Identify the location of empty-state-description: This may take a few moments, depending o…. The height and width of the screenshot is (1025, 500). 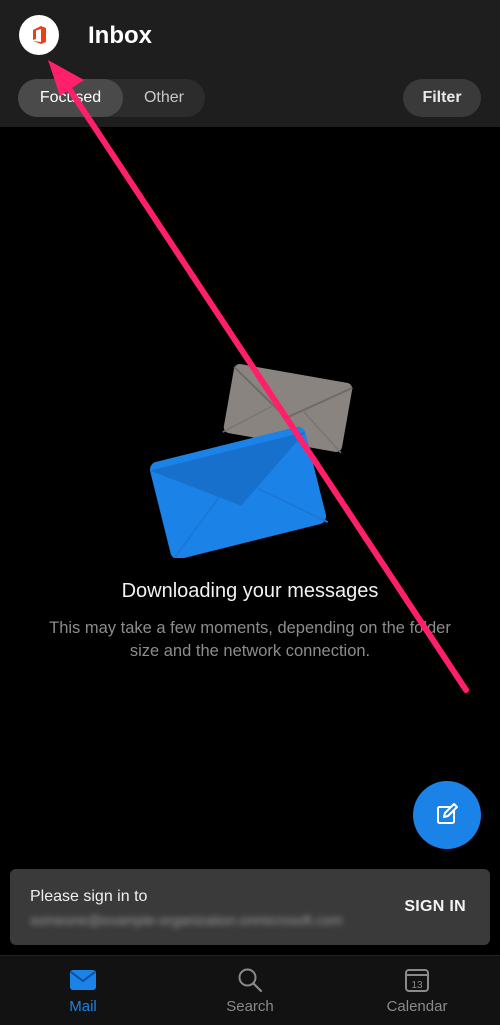
(250, 639).